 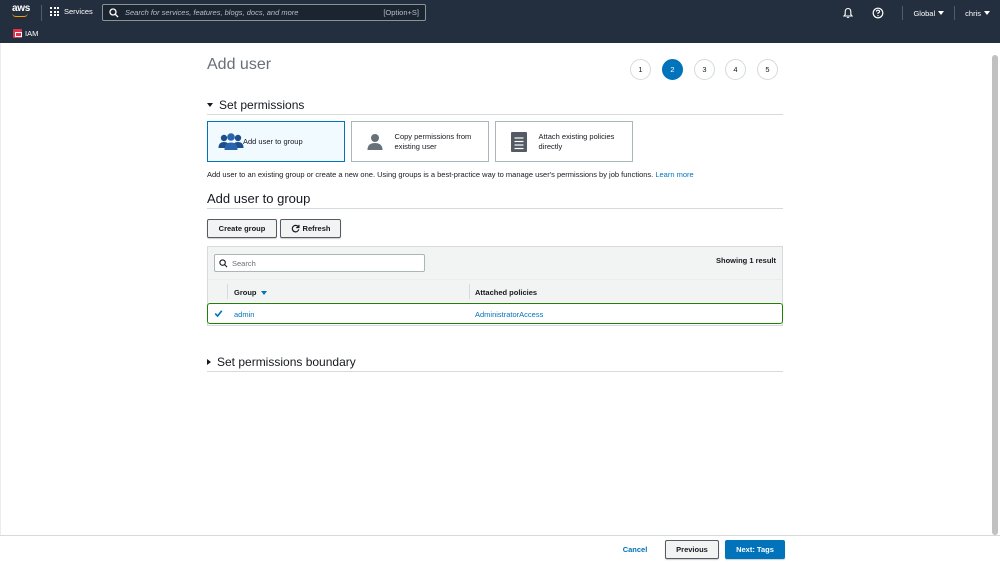 What do you see at coordinates (263, 292) in the screenshot?
I see `sort-descending-icon` at bounding box center [263, 292].